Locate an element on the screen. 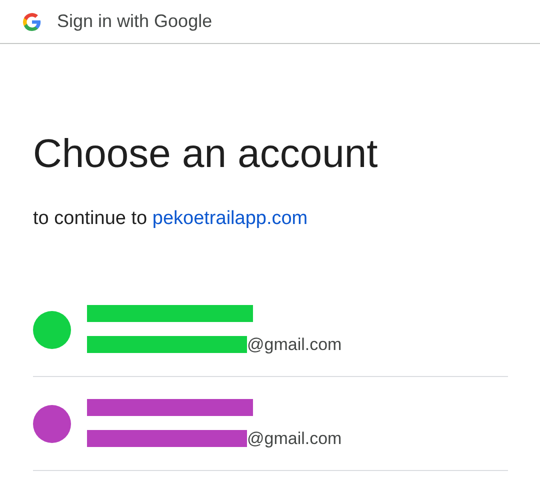 The height and width of the screenshot is (485, 540). subtitle: to continue to pekoetrailapp.com is located at coordinates (171, 219).